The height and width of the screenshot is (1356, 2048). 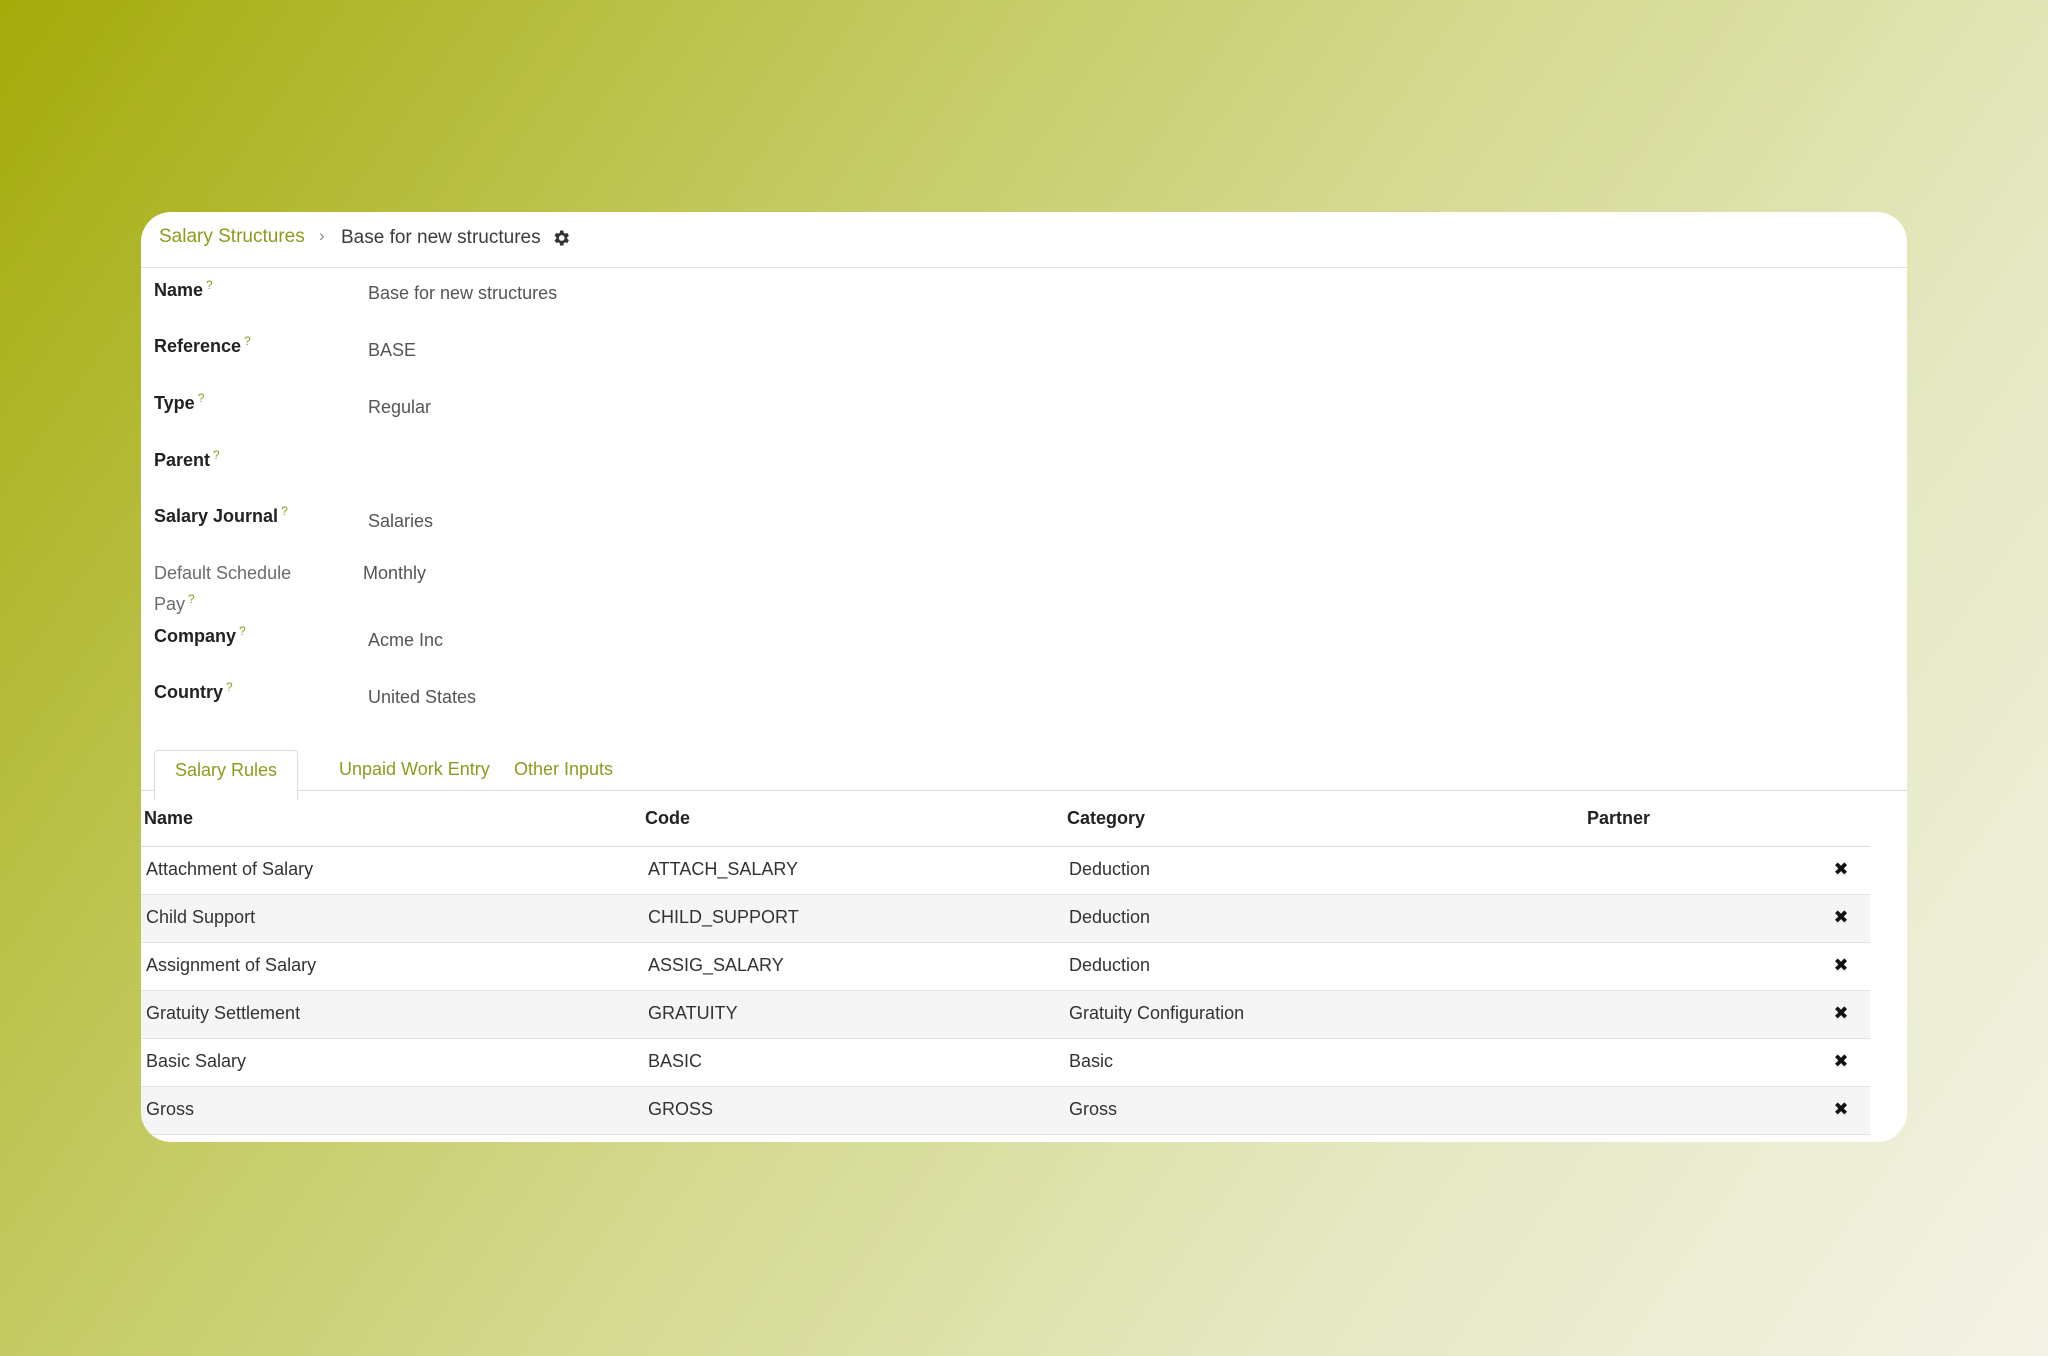 I want to click on row-code: CHILD_SUPPORT, so click(x=723, y=917).